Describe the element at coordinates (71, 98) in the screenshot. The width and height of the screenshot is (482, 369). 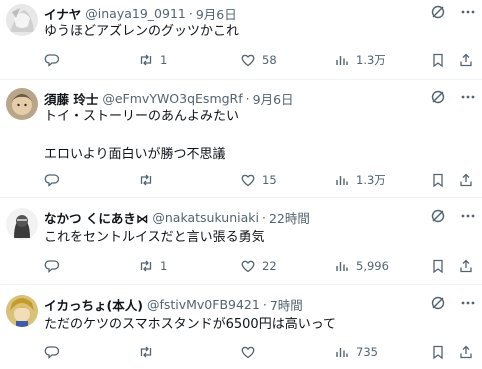
I see `display-name: 須藤 玲士` at that location.